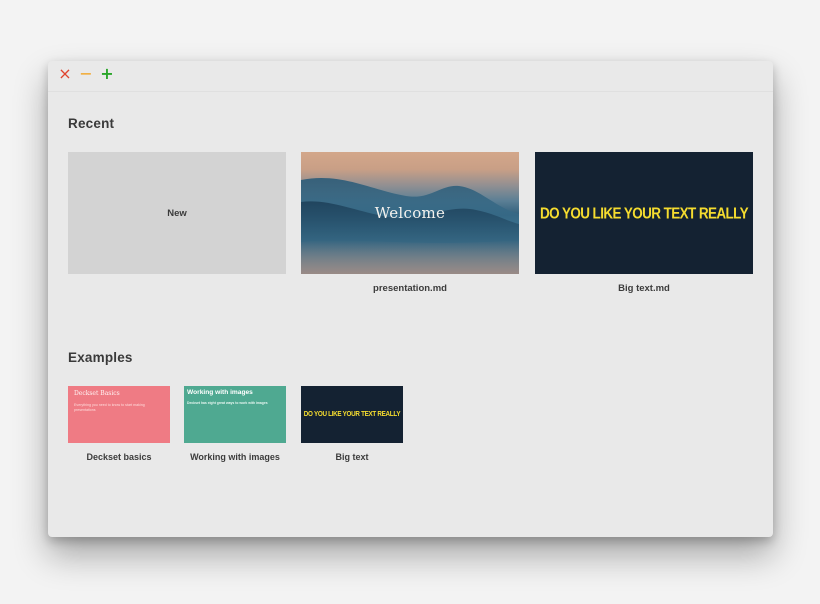 Image resolution: width=820 pixels, height=604 pixels. Describe the element at coordinates (410, 76) in the screenshot. I see `title-bar: × − +` at that location.